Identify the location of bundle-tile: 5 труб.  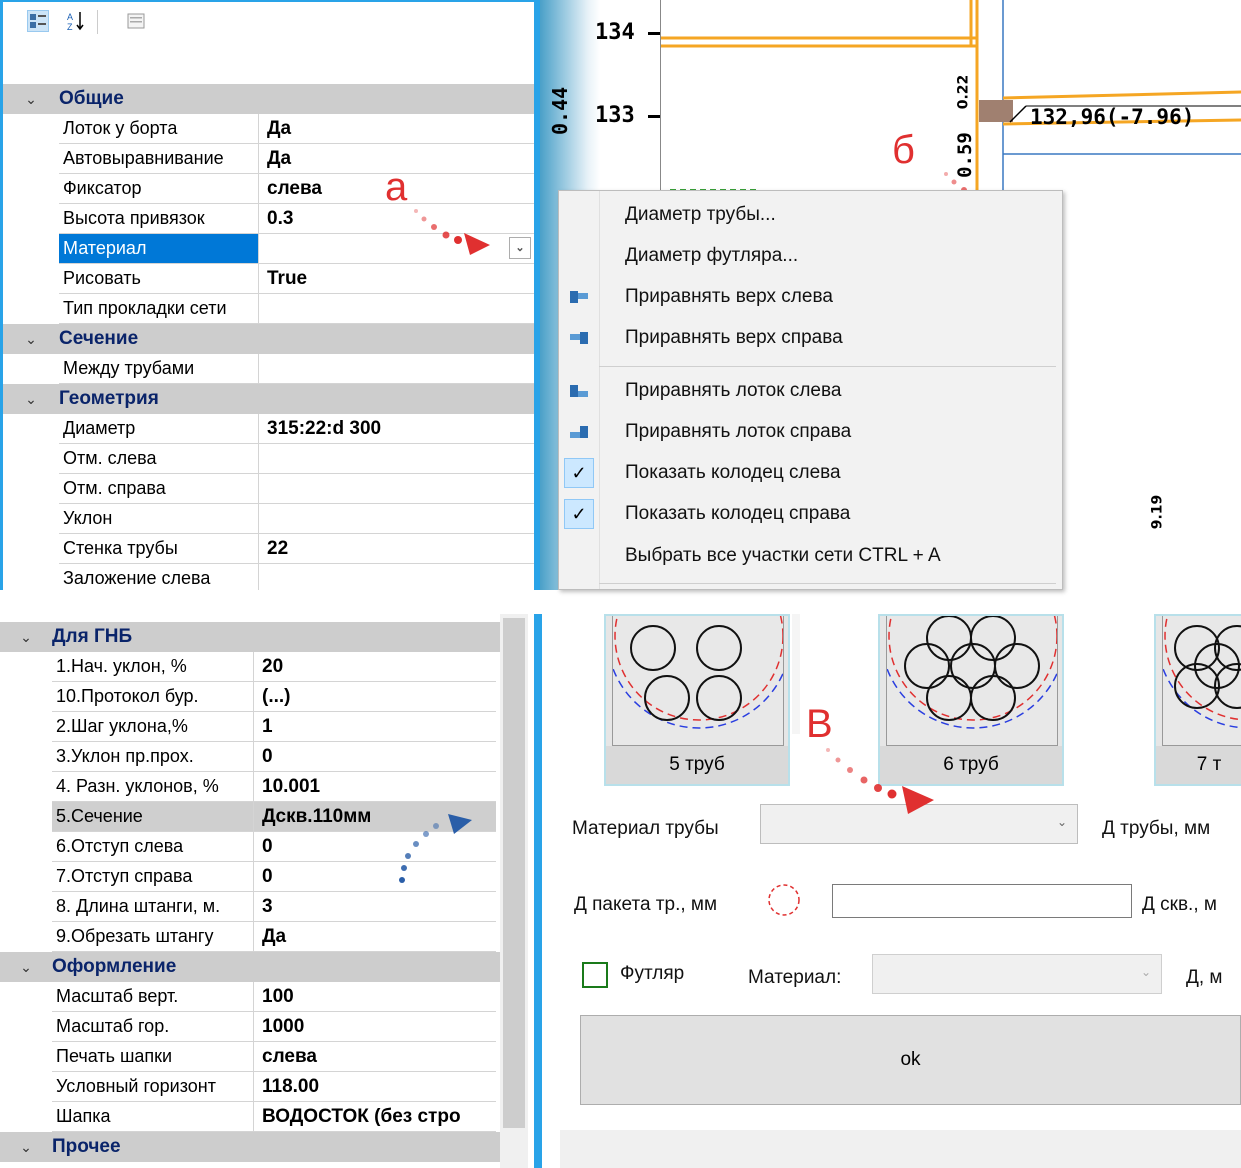
(697, 700).